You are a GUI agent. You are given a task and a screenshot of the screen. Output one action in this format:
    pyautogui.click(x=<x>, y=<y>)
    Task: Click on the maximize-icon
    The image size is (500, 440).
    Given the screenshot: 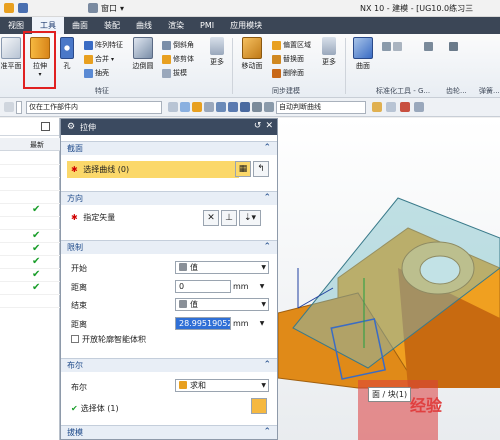 What is the action you would take?
    pyautogui.click(x=45, y=126)
    